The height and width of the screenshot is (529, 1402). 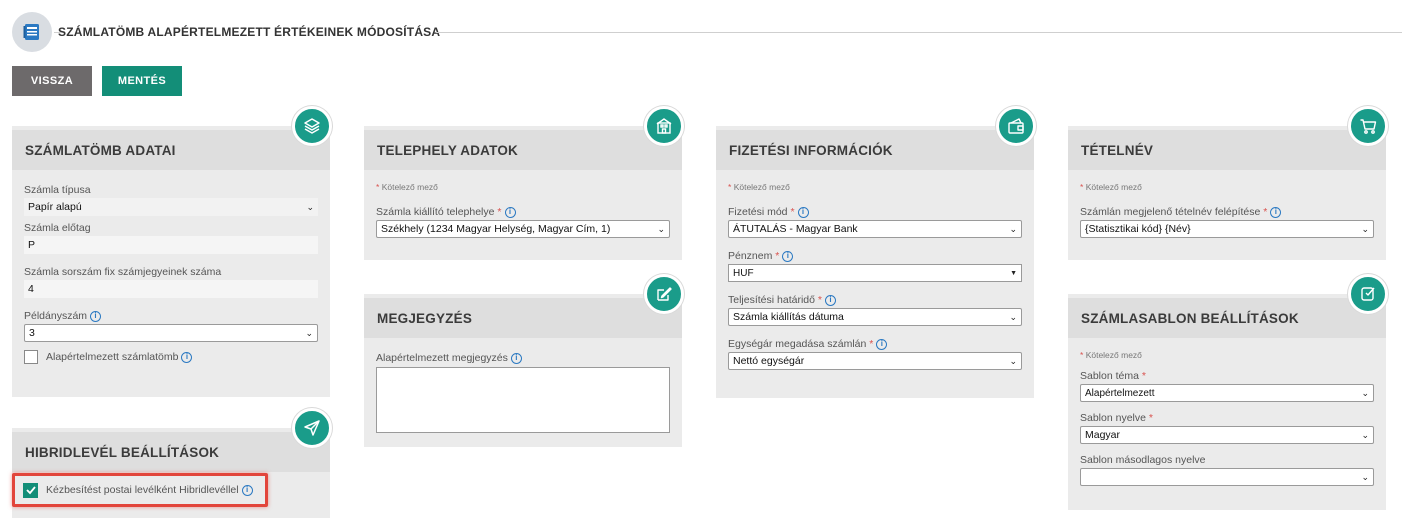 What do you see at coordinates (875, 273) in the screenshot?
I see `penznem-select: HUF ▼` at bounding box center [875, 273].